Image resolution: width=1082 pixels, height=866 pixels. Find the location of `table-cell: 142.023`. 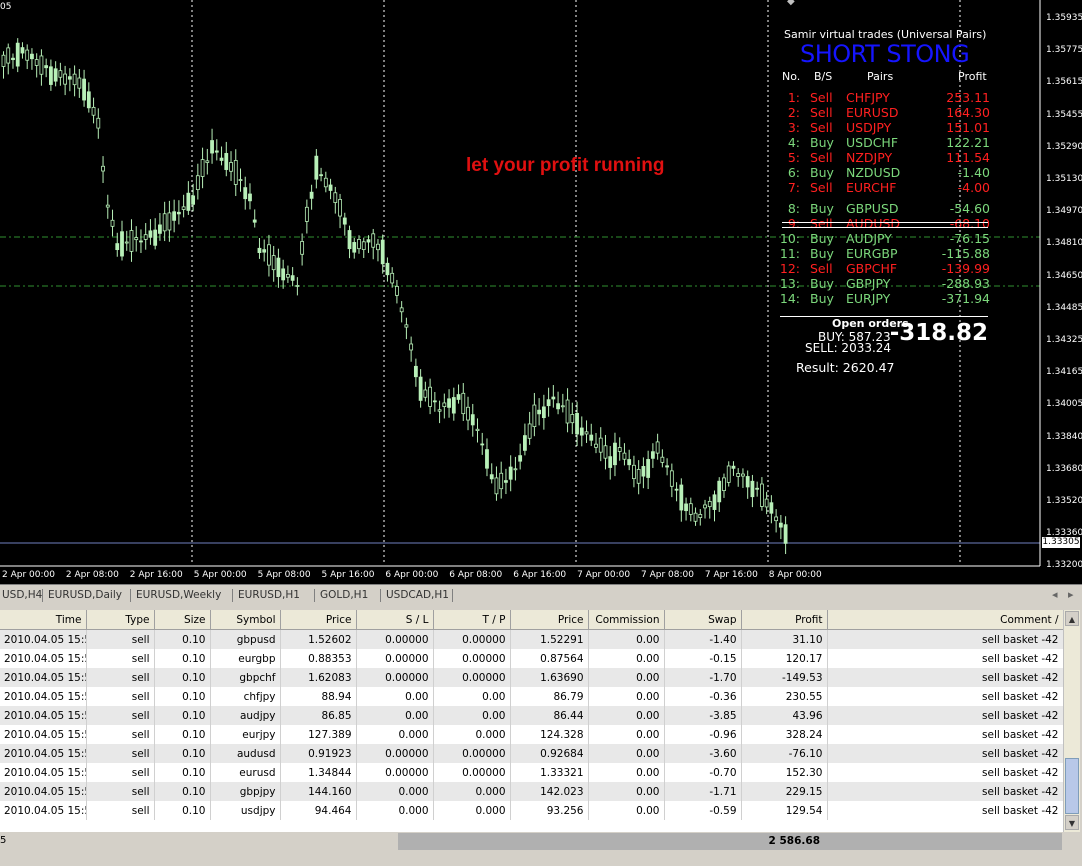

table-cell: 142.023 is located at coordinates (549, 791).